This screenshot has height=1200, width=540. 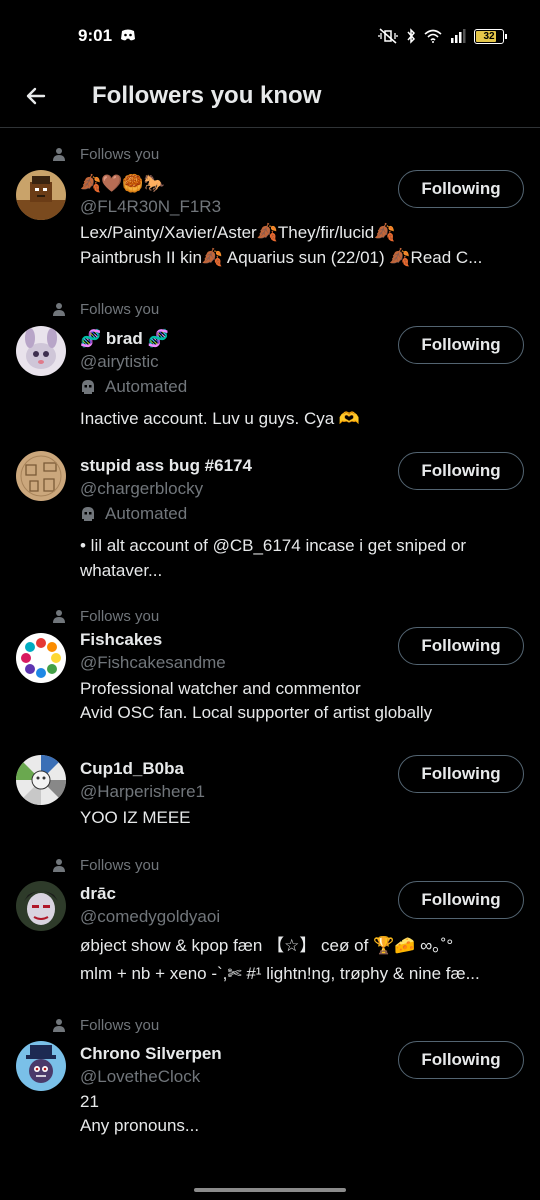 What do you see at coordinates (238, 232) in the screenshot?
I see `bio-line: Lex/Painty/Xavier/Aster🍂They/fir/lucid🍂` at bounding box center [238, 232].